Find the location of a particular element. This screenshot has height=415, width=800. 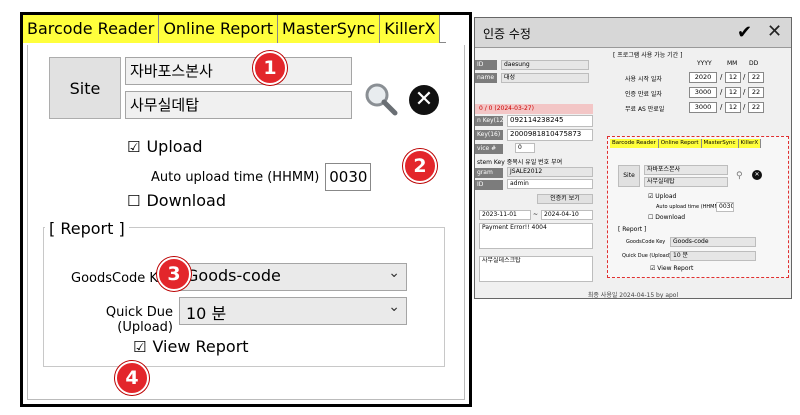

search-icon is located at coordinates (381, 99).